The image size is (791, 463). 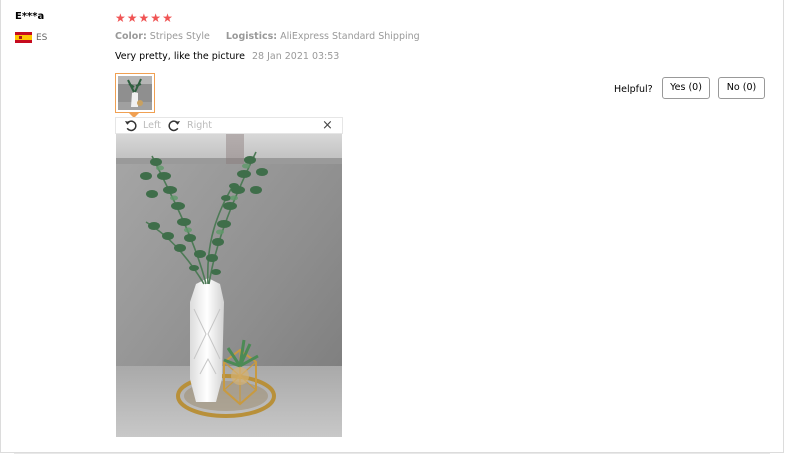 What do you see at coordinates (42, 37) in the screenshot?
I see `country-code: ES` at bounding box center [42, 37].